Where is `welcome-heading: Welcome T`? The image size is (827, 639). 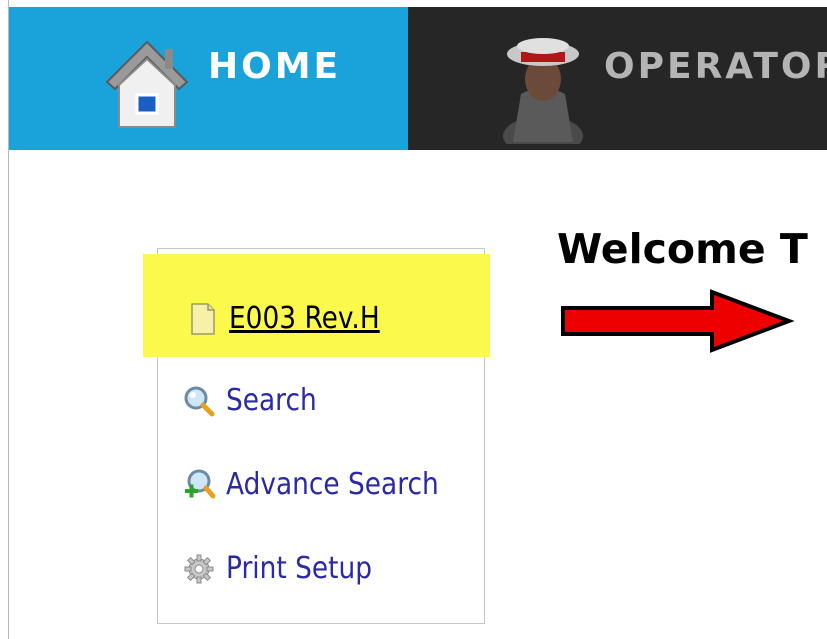
welcome-heading: Welcome T is located at coordinates (682, 249).